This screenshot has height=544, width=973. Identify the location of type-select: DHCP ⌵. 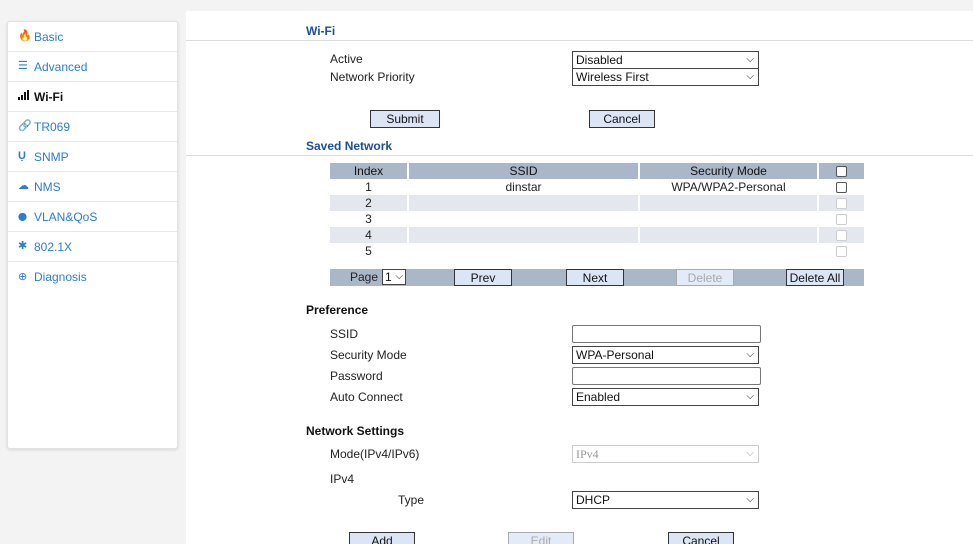
(665, 500).